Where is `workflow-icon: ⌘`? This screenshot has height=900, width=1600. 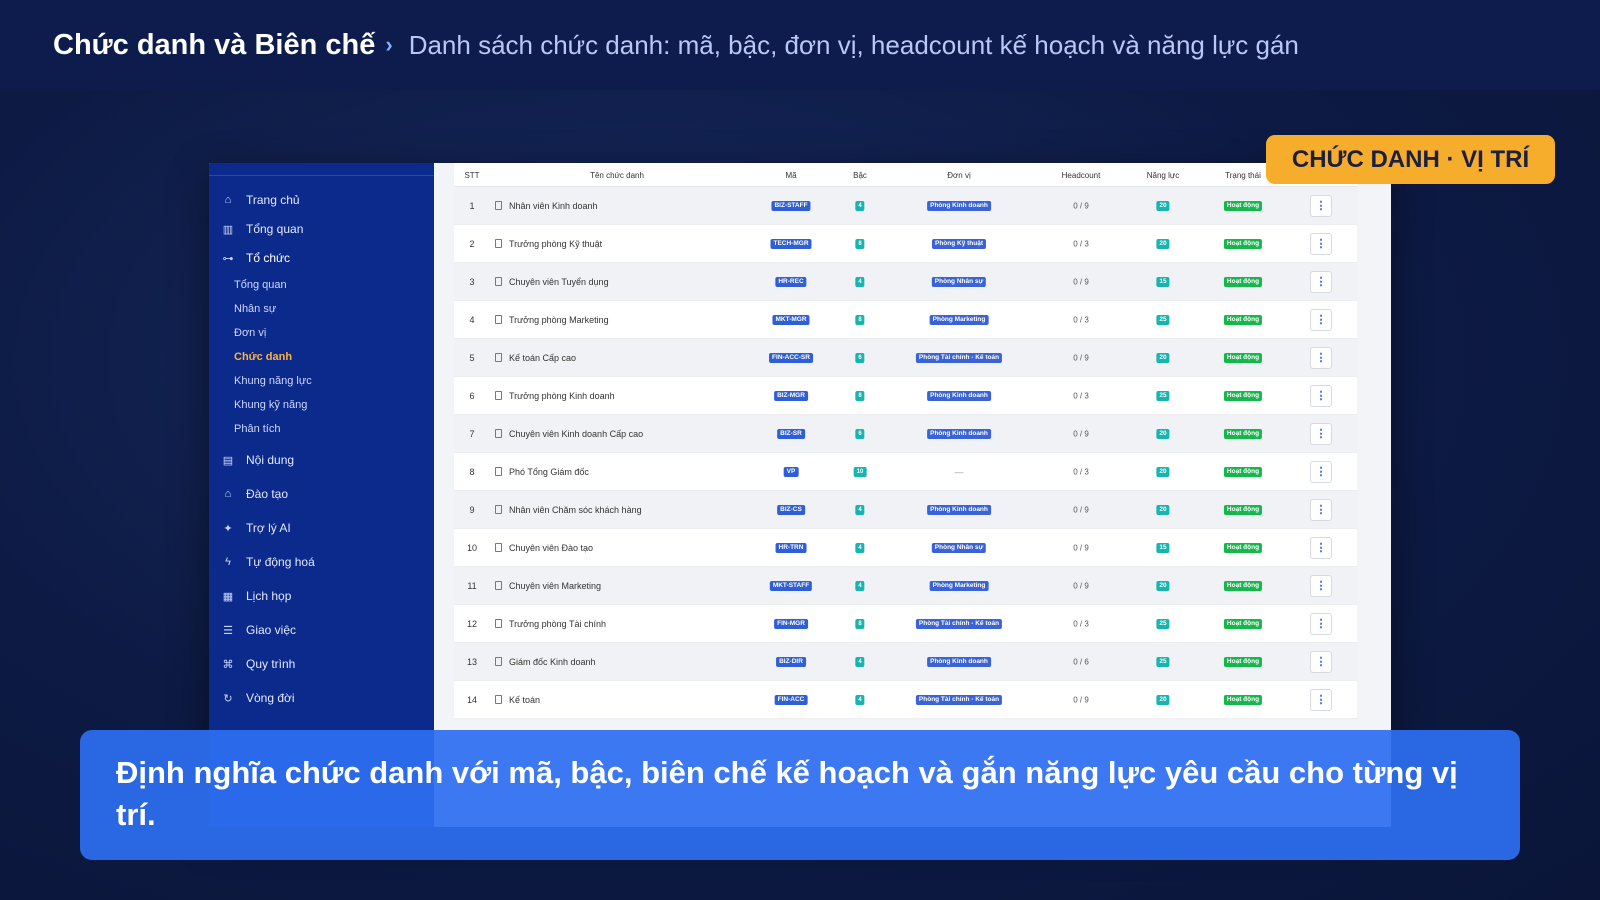 workflow-icon: ⌘ is located at coordinates (228, 664).